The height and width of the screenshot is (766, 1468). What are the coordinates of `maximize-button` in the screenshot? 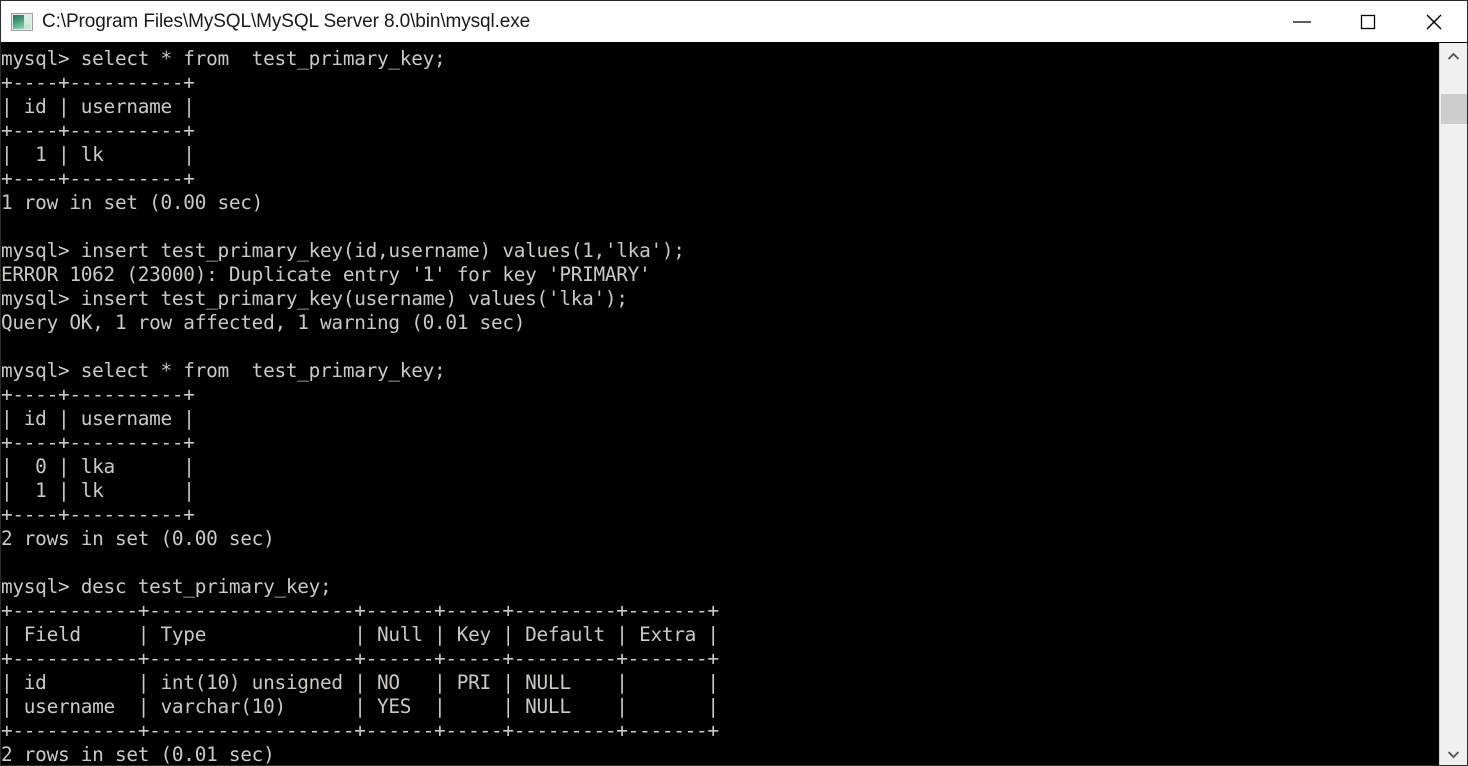 It's located at (1368, 21).